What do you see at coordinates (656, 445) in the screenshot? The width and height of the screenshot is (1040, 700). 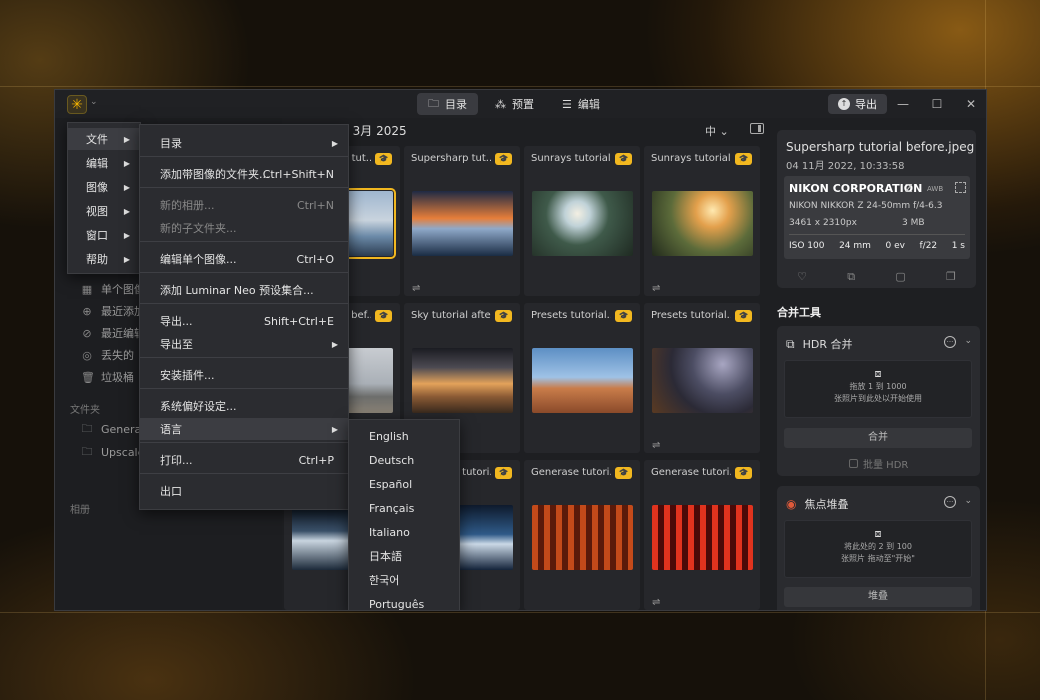 I see `edited-sliders-icon: ⇌` at bounding box center [656, 445].